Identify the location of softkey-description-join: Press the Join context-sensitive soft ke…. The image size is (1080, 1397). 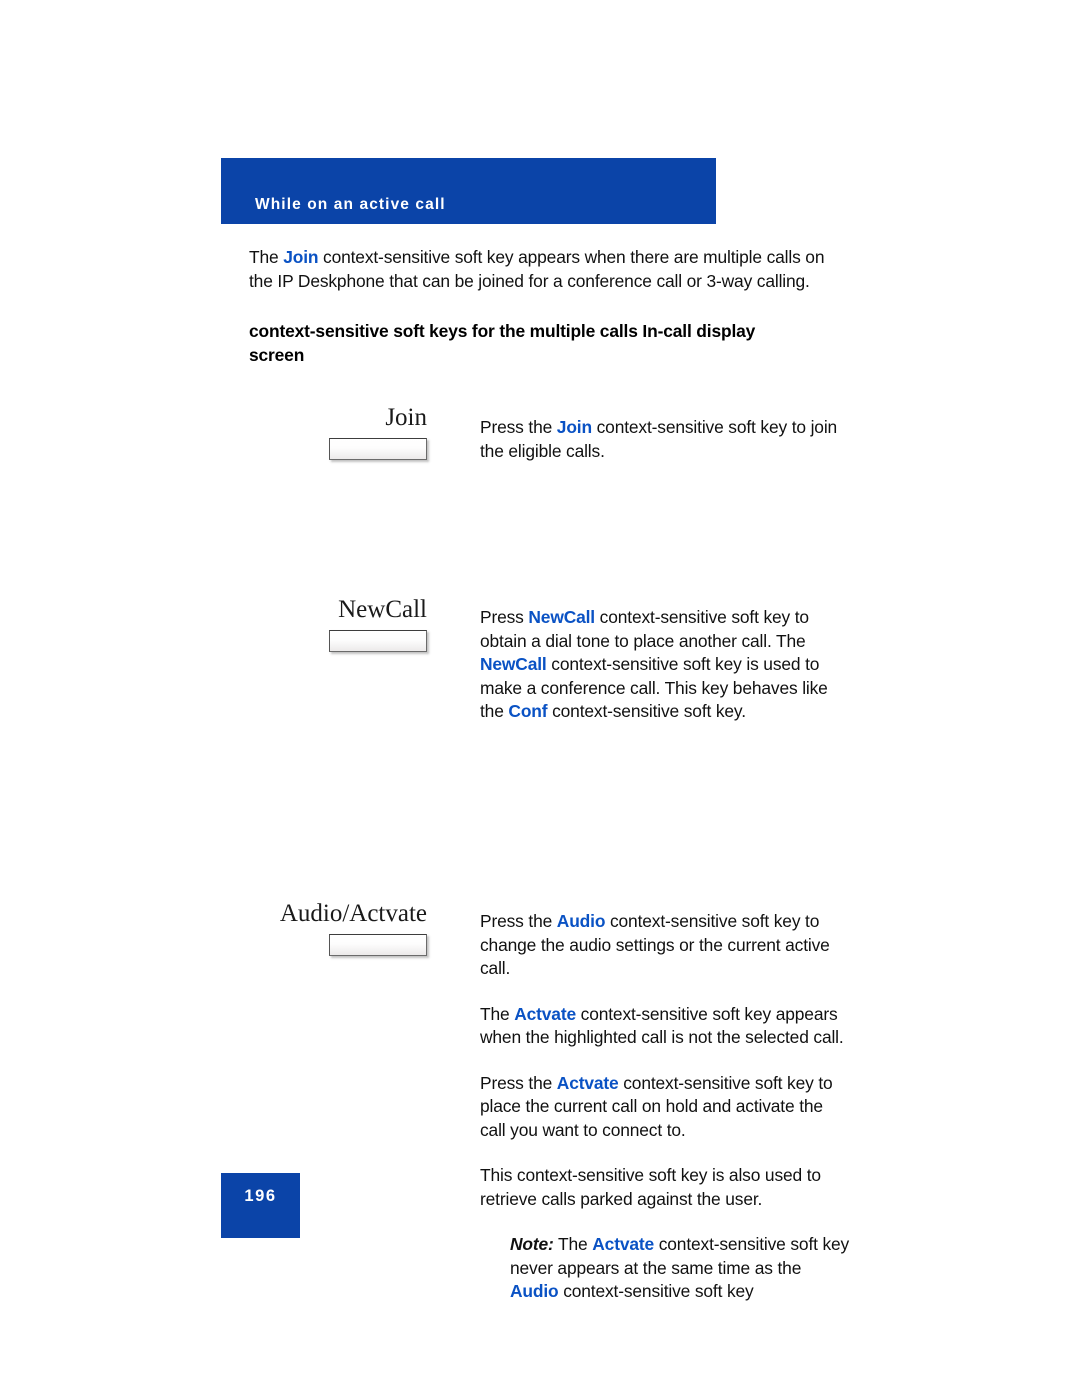
(666, 439).